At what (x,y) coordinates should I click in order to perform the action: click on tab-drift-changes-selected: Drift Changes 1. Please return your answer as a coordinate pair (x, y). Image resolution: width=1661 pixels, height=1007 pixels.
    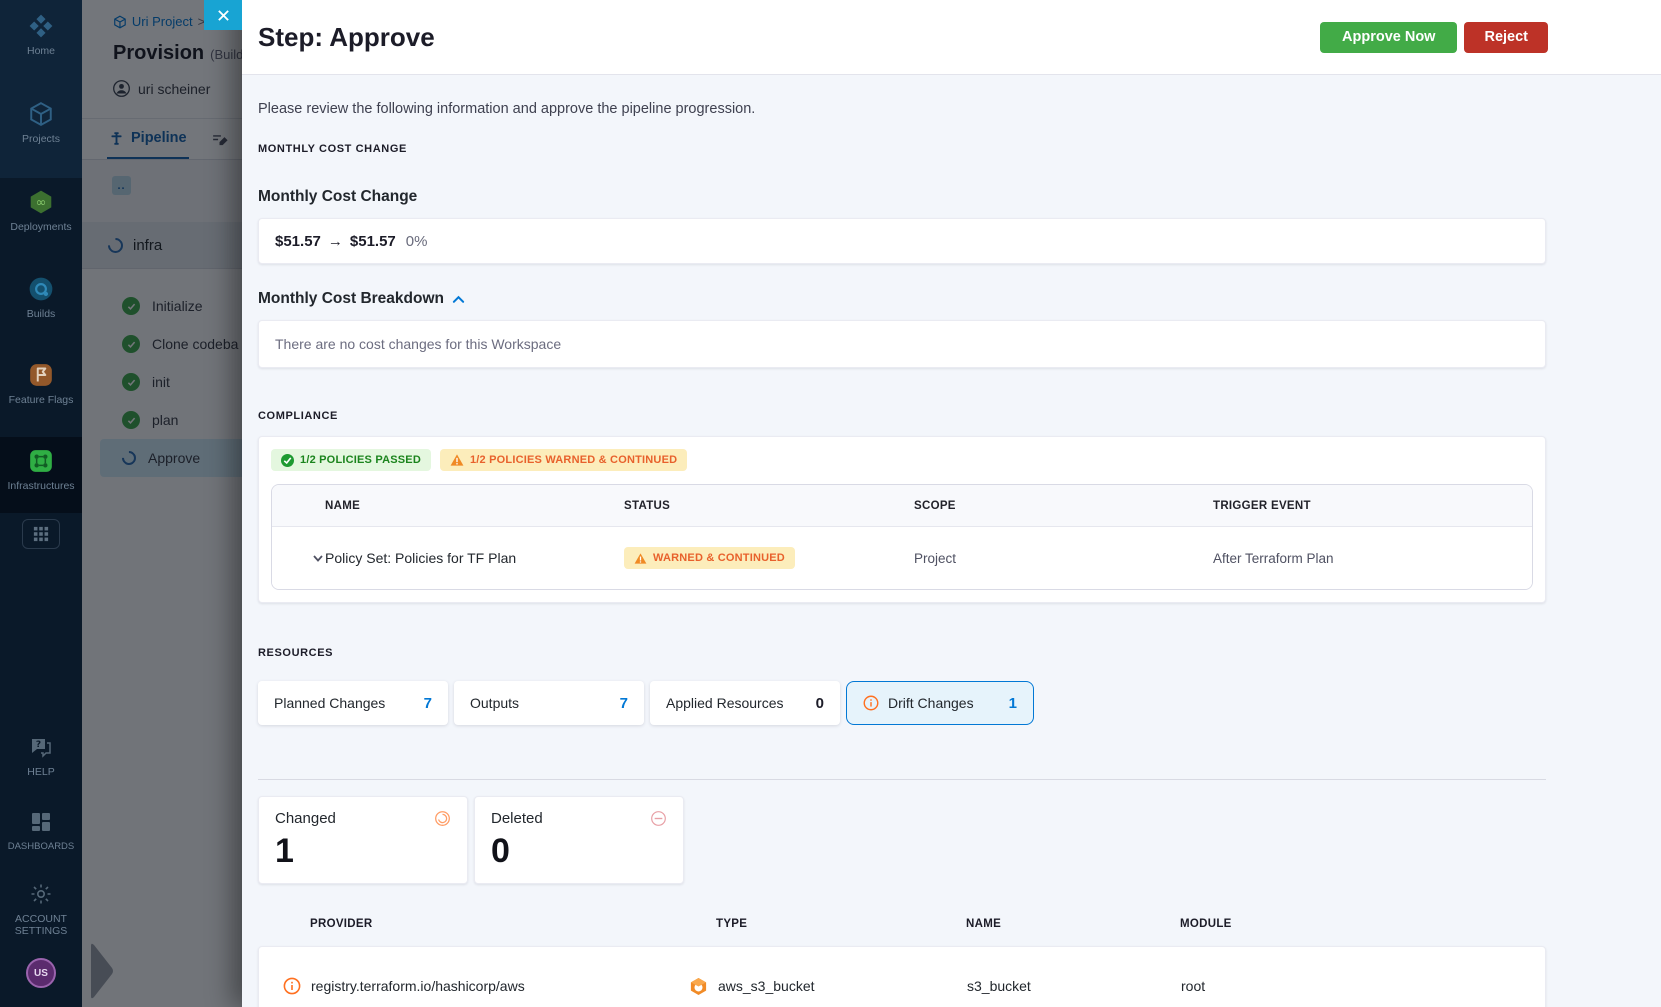
    Looking at the image, I should click on (940, 703).